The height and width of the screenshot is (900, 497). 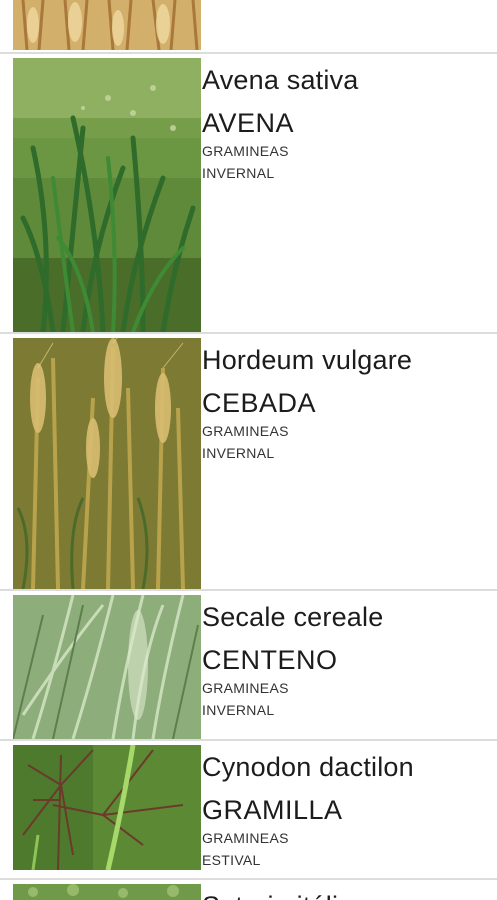 What do you see at coordinates (231, 860) in the screenshot?
I see `season-label: ESTIVAL` at bounding box center [231, 860].